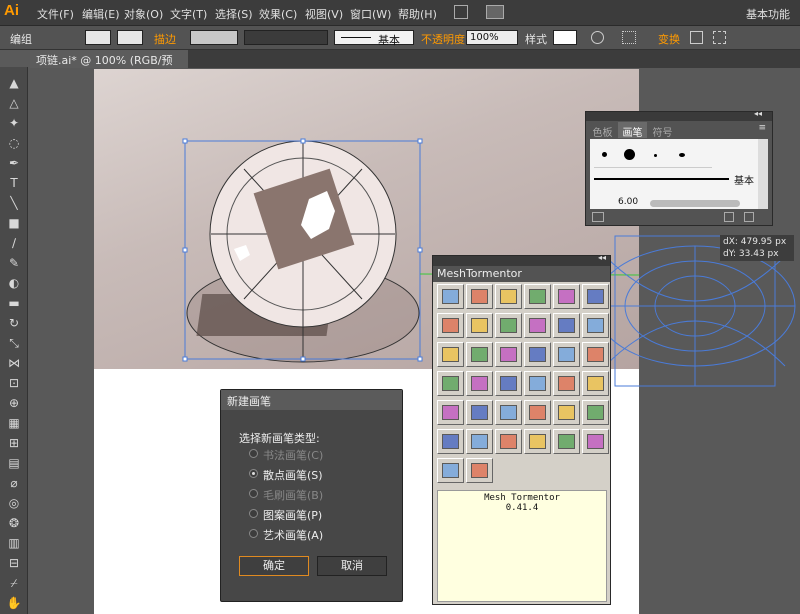 The image size is (800, 614). Describe the element at coordinates (274, 566) in the screenshot. I see `ok-button: 确定` at that location.